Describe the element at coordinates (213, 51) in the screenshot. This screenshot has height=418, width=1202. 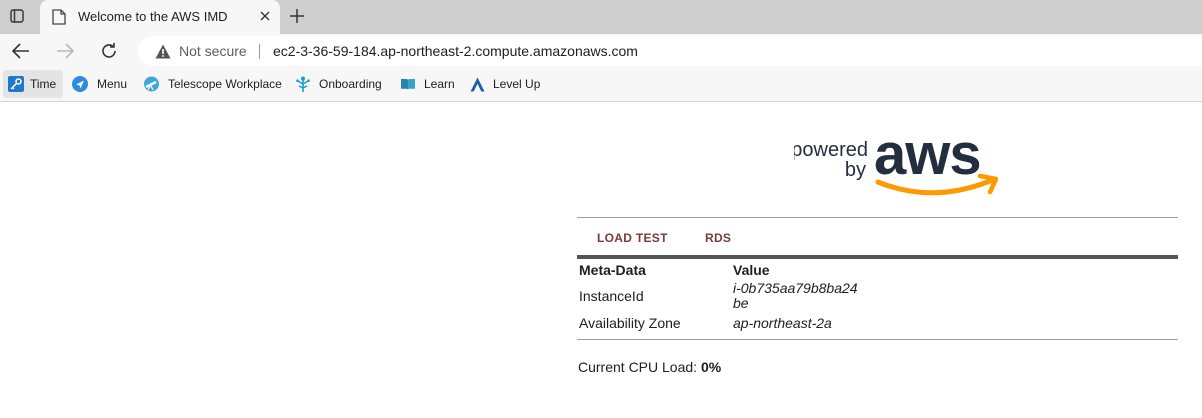
I see `security-status: Not secure` at that location.